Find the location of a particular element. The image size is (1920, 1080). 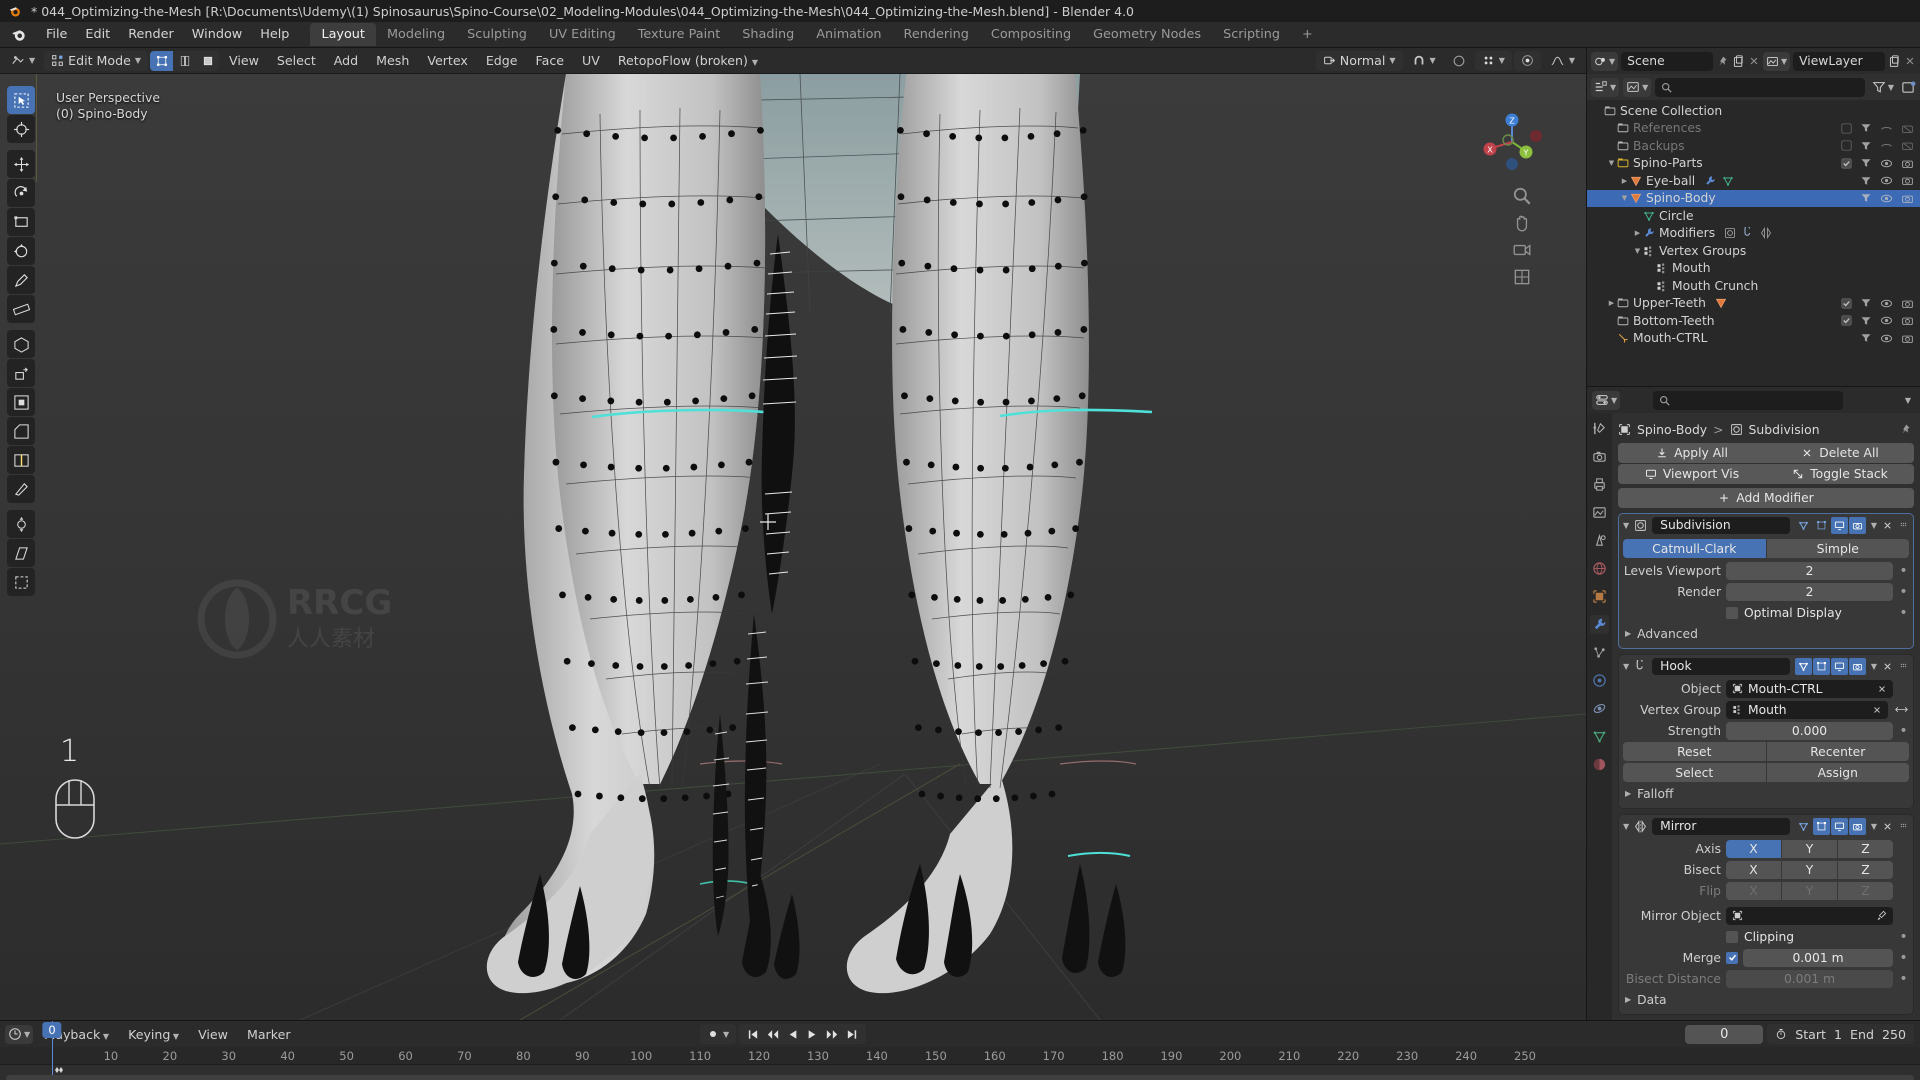

play-reverse-icon is located at coordinates (793, 1034).